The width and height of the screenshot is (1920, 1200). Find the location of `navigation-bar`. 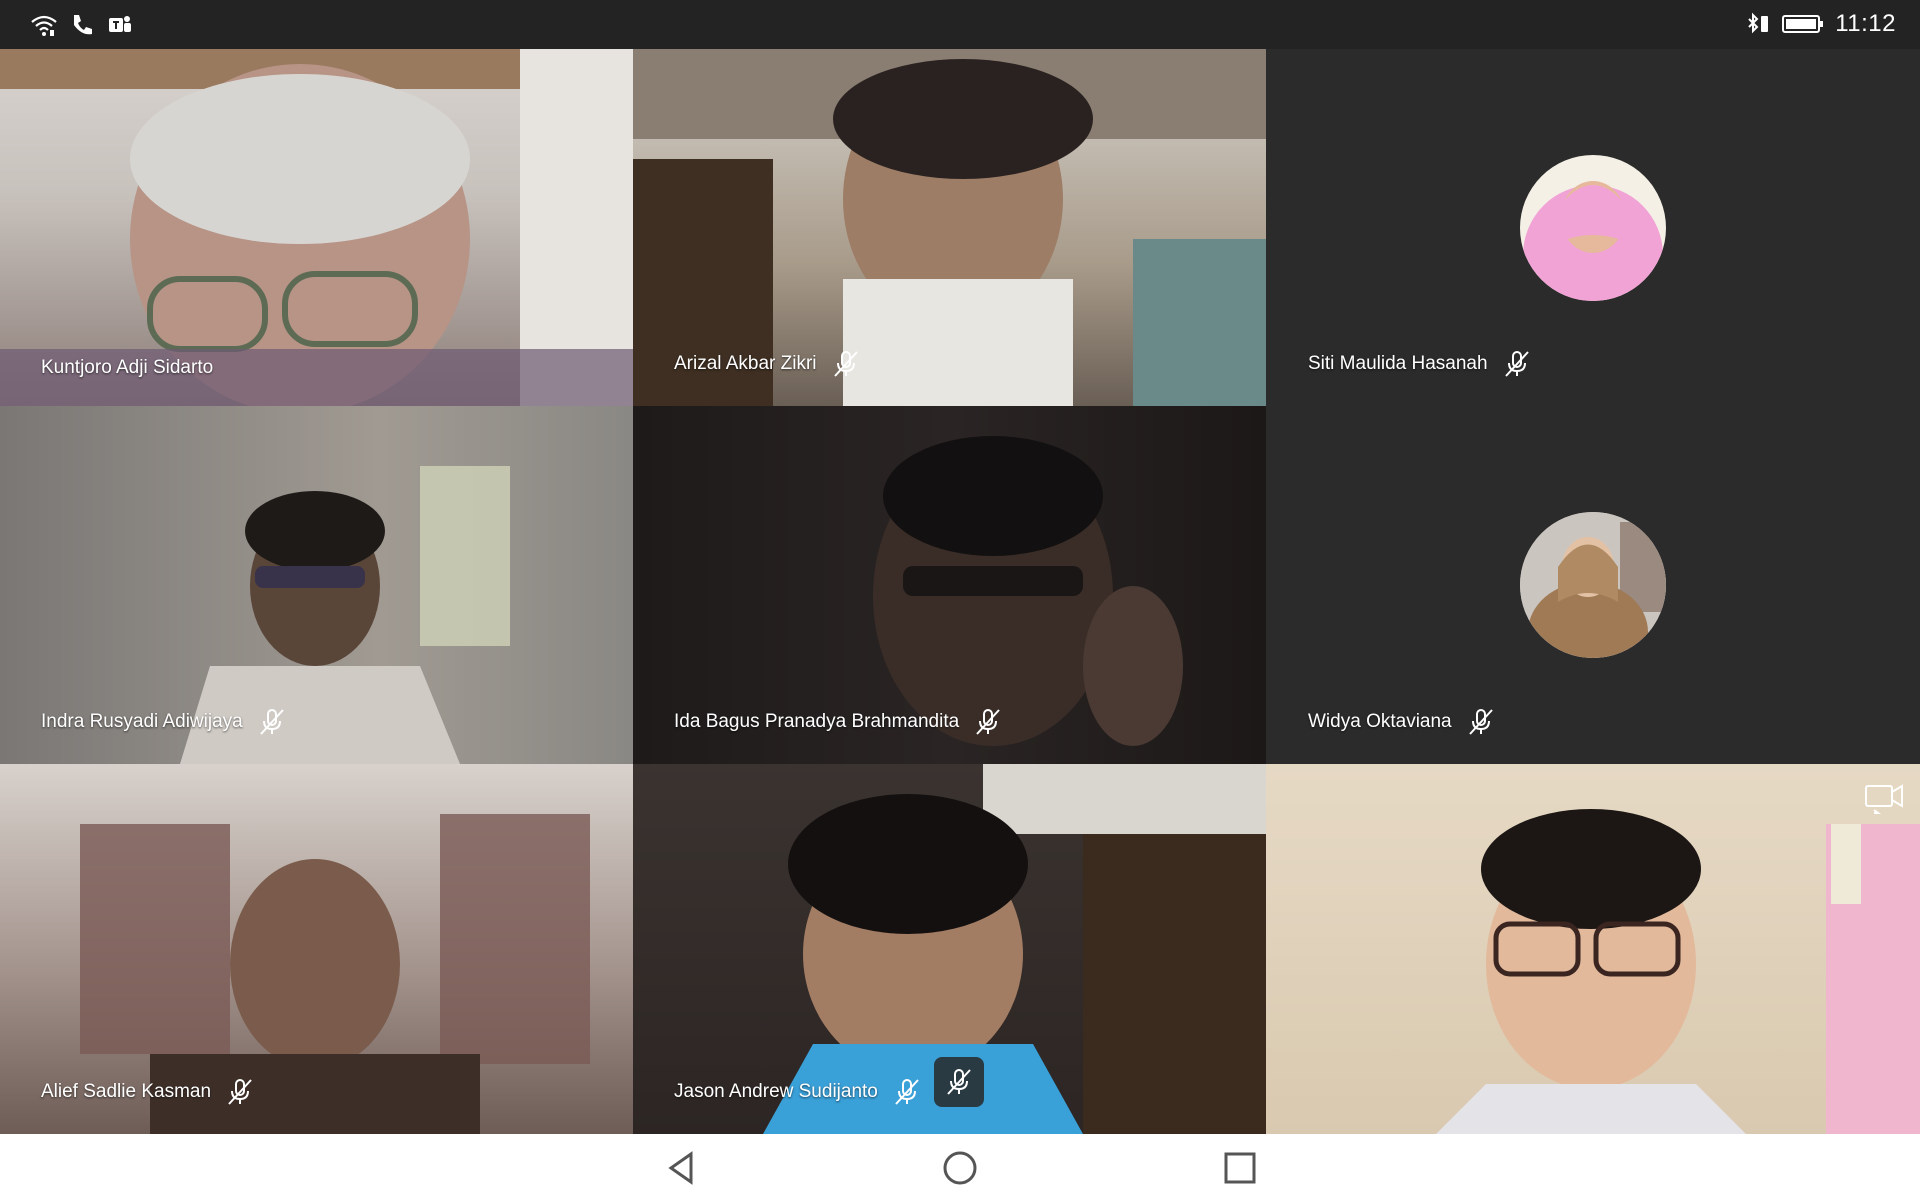

navigation-bar is located at coordinates (960, 1167).